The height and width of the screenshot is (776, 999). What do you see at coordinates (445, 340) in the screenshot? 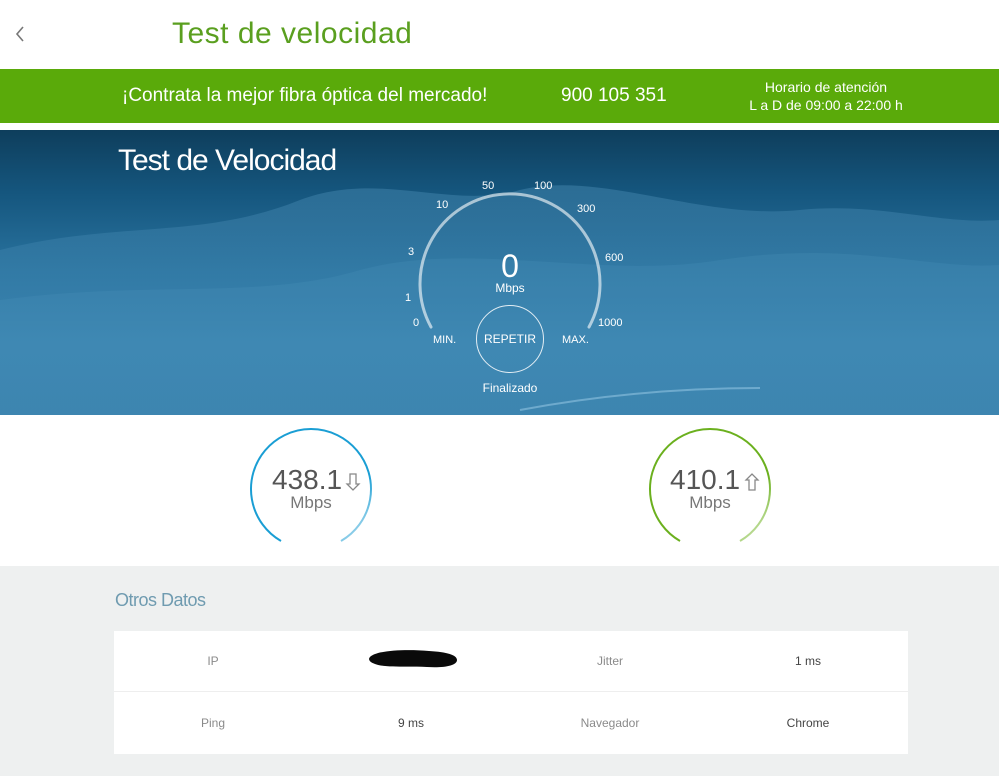
I see `gauge-min-label: MIN.` at bounding box center [445, 340].